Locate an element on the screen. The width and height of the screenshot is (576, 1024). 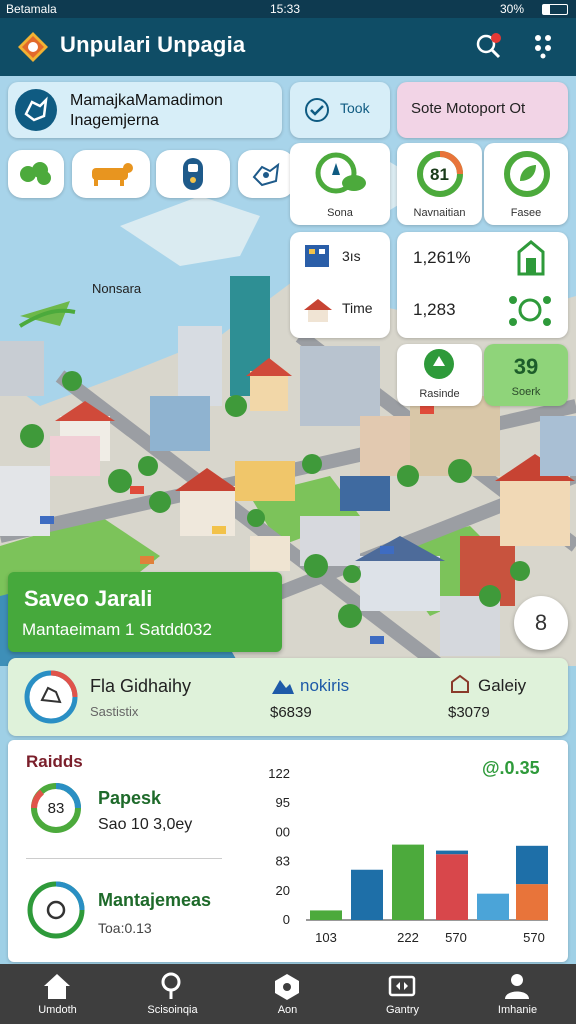
target-icon is located at coordinates (317, 110).